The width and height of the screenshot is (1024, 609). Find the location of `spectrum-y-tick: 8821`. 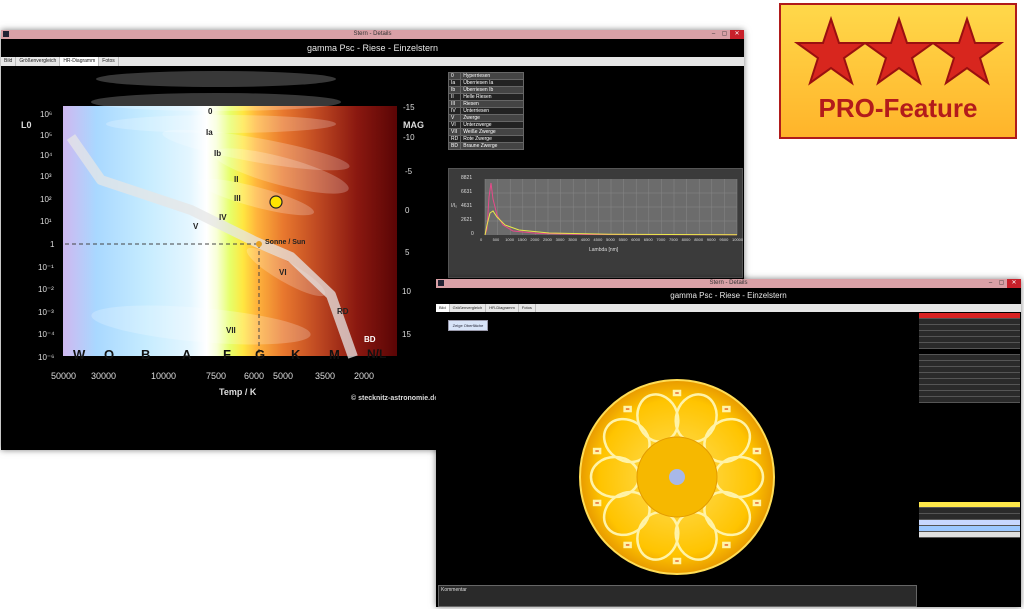

spectrum-y-tick: 8821 is located at coordinates (467, 178).